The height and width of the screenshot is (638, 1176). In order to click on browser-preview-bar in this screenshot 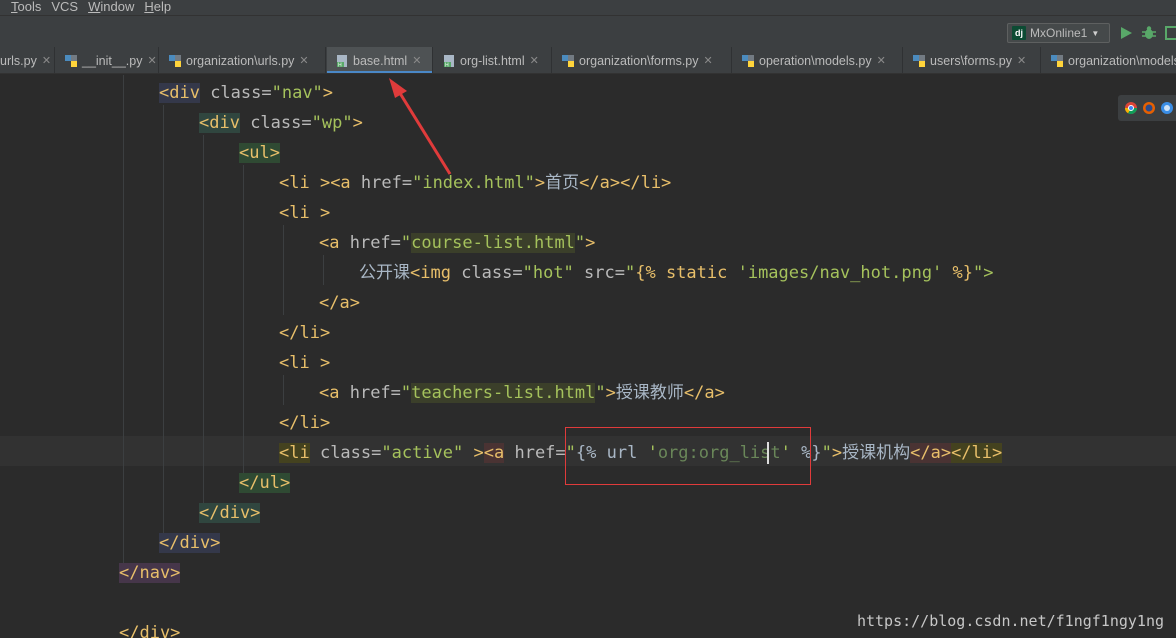, I will do `click(1147, 108)`.